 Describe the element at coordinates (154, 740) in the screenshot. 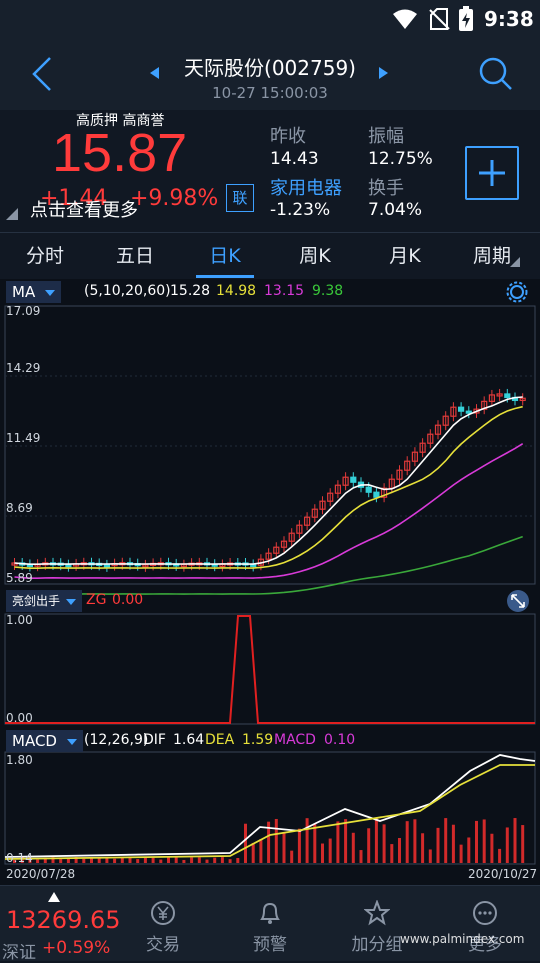

I see `dif-label: DIF` at that location.